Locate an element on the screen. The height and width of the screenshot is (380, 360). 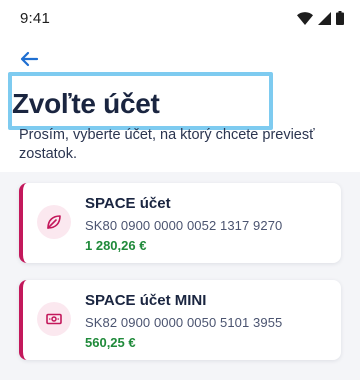
cellular-signal-icon is located at coordinates (324, 18).